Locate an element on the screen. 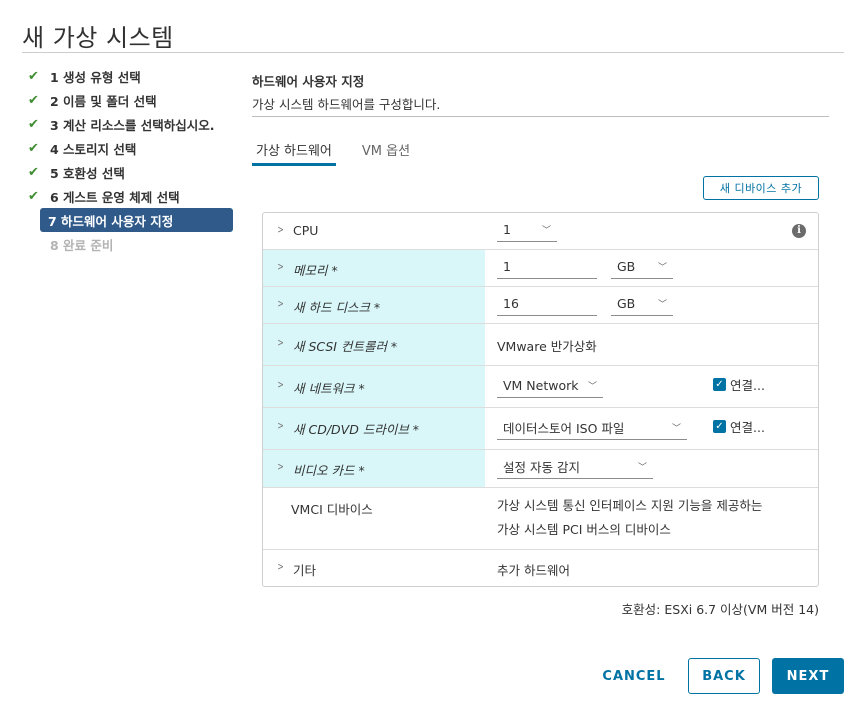 Image resolution: width=857 pixels, height=710 pixels. add-new-device-button: 새 디바이스 추가 is located at coordinates (761, 188).